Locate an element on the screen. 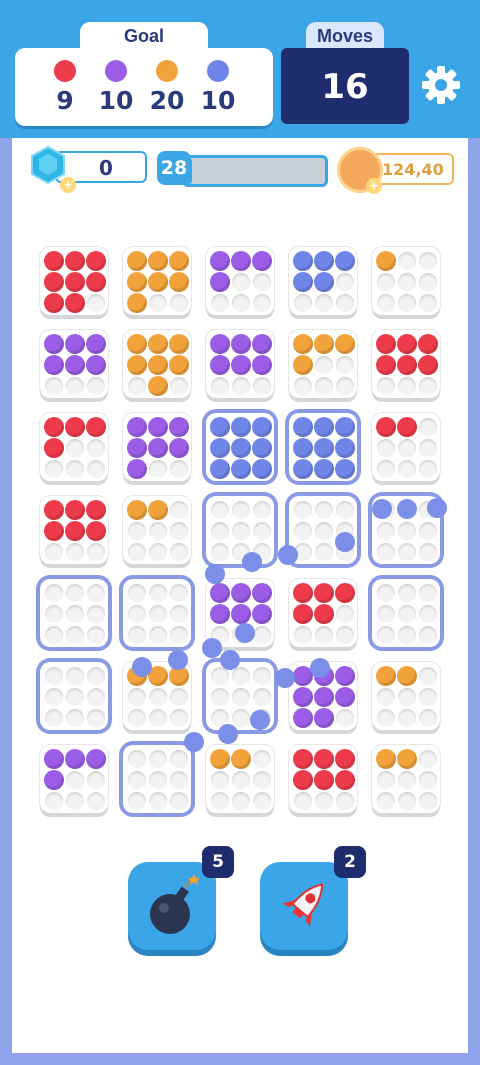 The width and height of the screenshot is (480, 1065). add-gems-button: + is located at coordinates (68, 185).